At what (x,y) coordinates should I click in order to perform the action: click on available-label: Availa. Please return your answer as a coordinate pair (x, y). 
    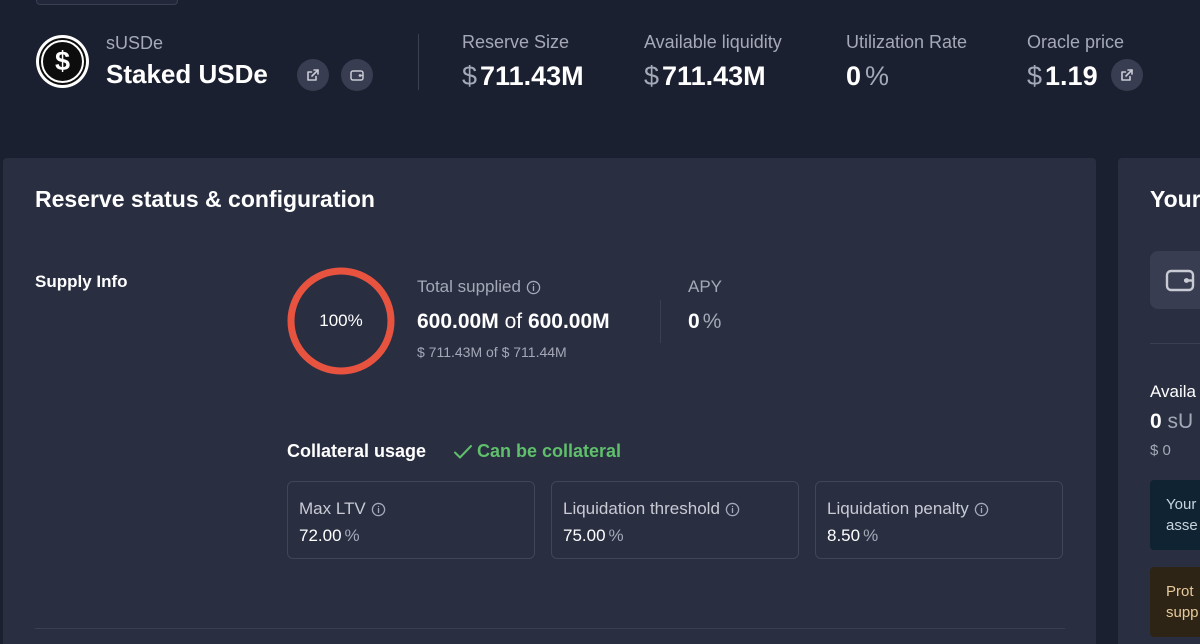
    Looking at the image, I should click on (1173, 391).